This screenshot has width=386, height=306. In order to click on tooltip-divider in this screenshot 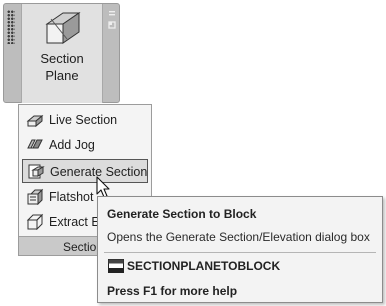, I will do `click(240, 252)`.